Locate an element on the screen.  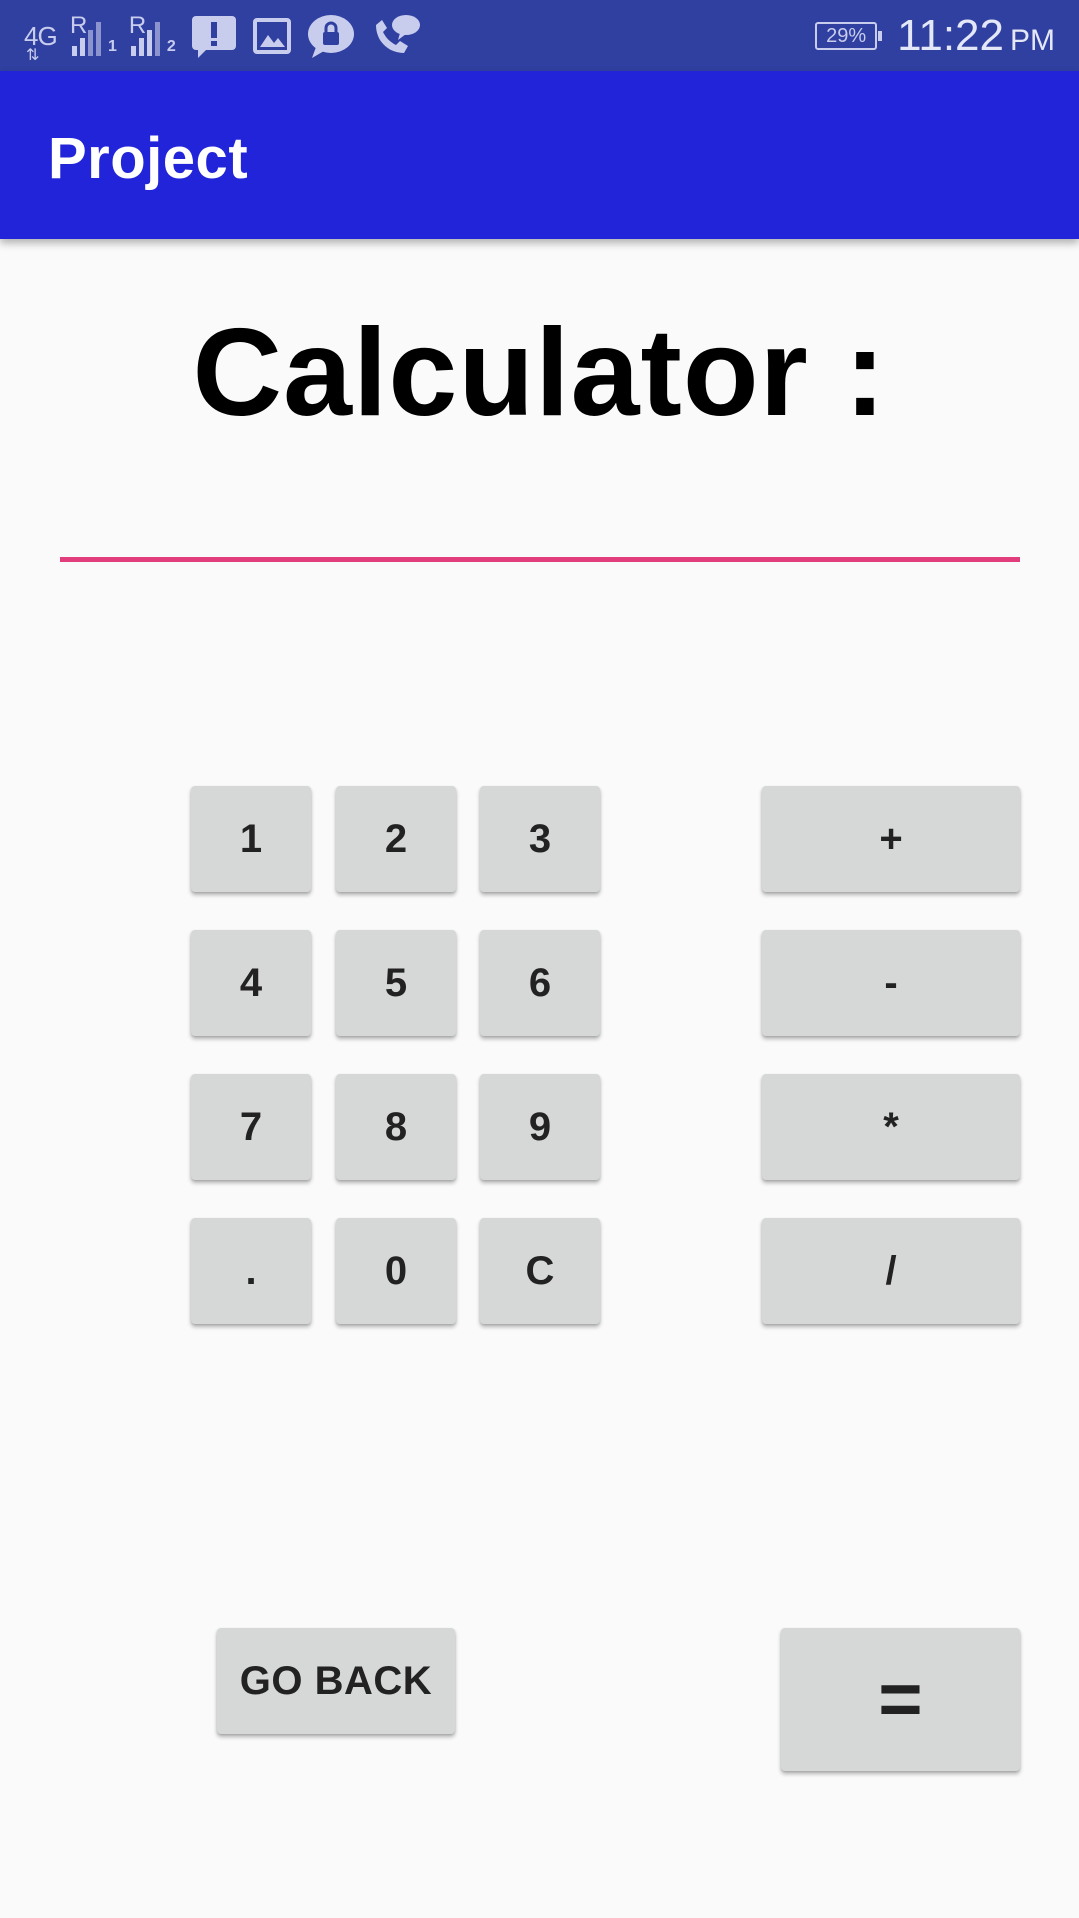
battery-icon: 29% is located at coordinates (849, 36).